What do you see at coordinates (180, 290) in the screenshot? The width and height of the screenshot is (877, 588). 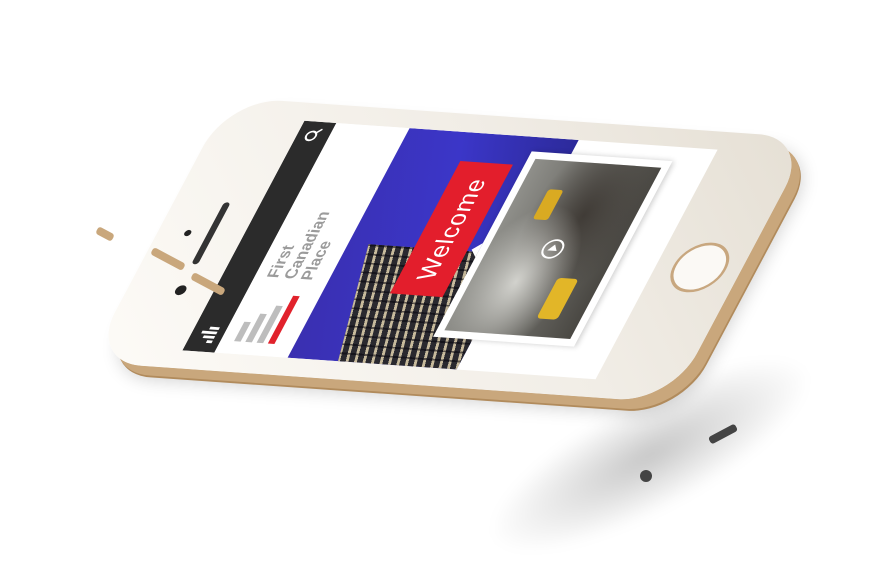 I see `front-camera` at bounding box center [180, 290].